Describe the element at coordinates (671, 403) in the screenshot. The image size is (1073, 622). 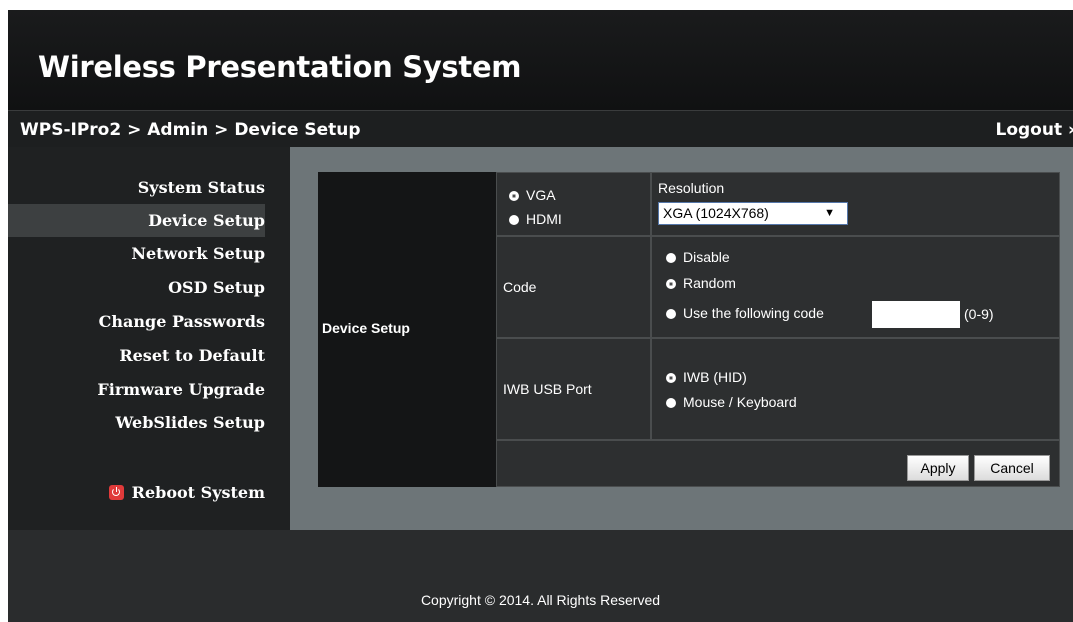
I see `mouse-keyboard-radio-dot` at that location.